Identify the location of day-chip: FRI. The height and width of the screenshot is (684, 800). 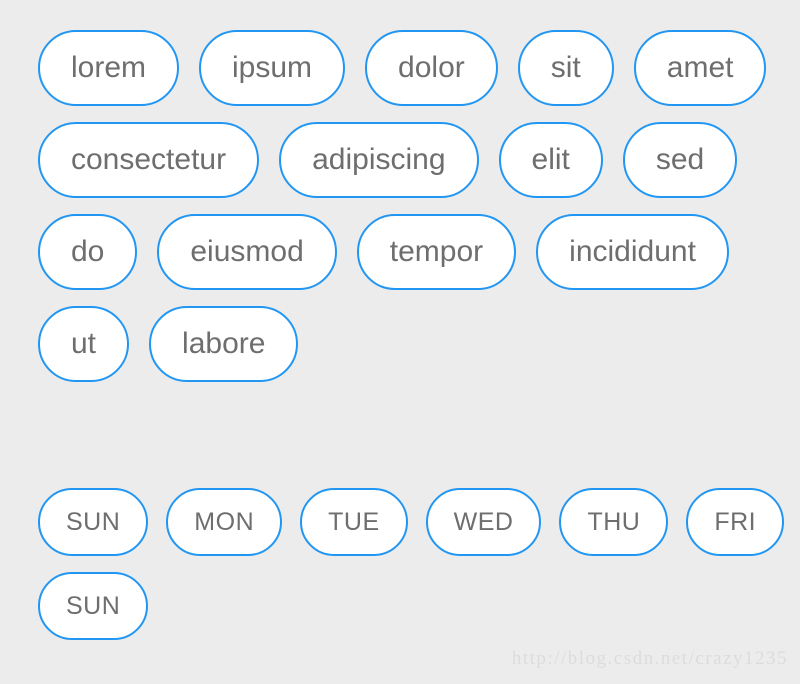
(735, 522).